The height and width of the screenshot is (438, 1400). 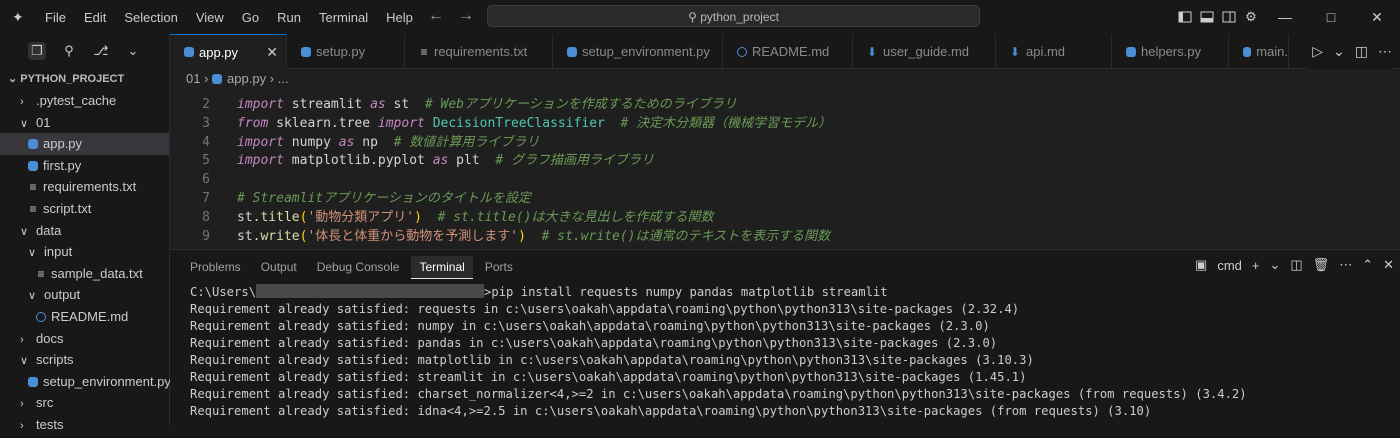 What do you see at coordinates (55, 17) in the screenshot?
I see `menu-item-file: File` at bounding box center [55, 17].